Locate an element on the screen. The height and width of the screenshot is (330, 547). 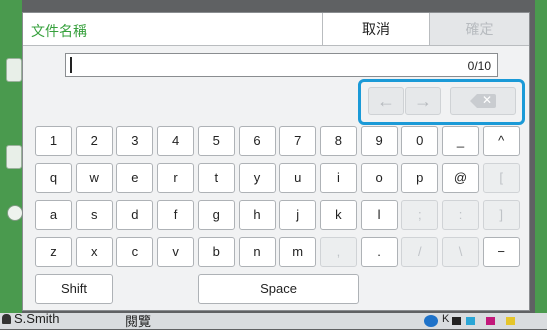
arrow-right-icon: → is located at coordinates (423, 101).